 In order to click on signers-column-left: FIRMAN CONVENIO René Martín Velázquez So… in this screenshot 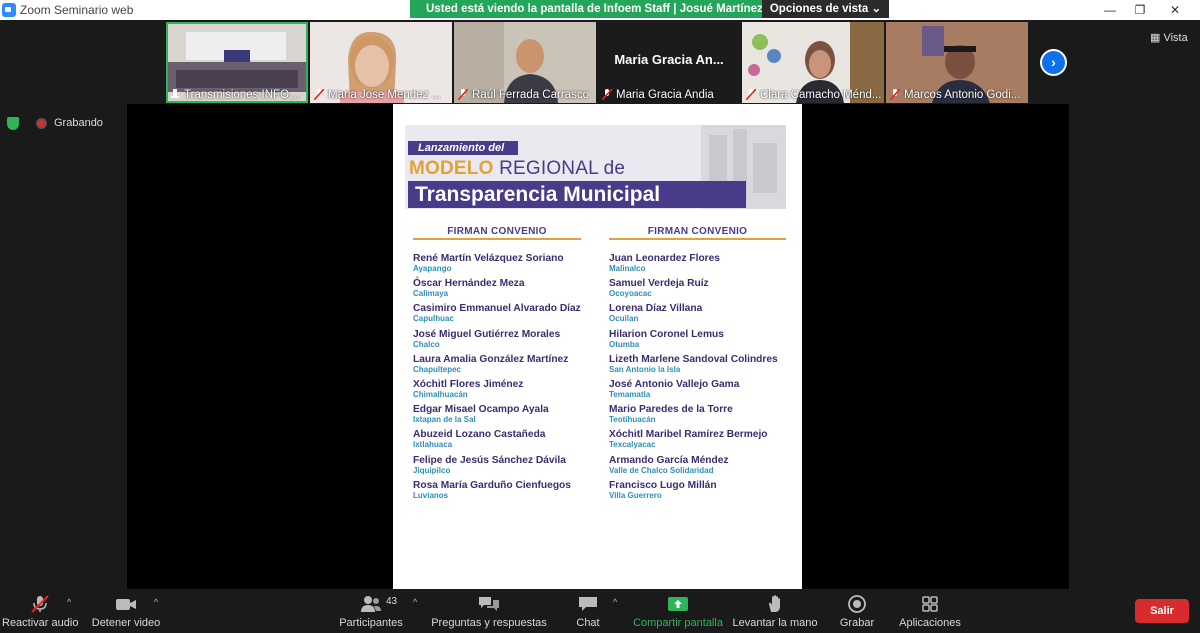, I will do `click(497, 365)`.